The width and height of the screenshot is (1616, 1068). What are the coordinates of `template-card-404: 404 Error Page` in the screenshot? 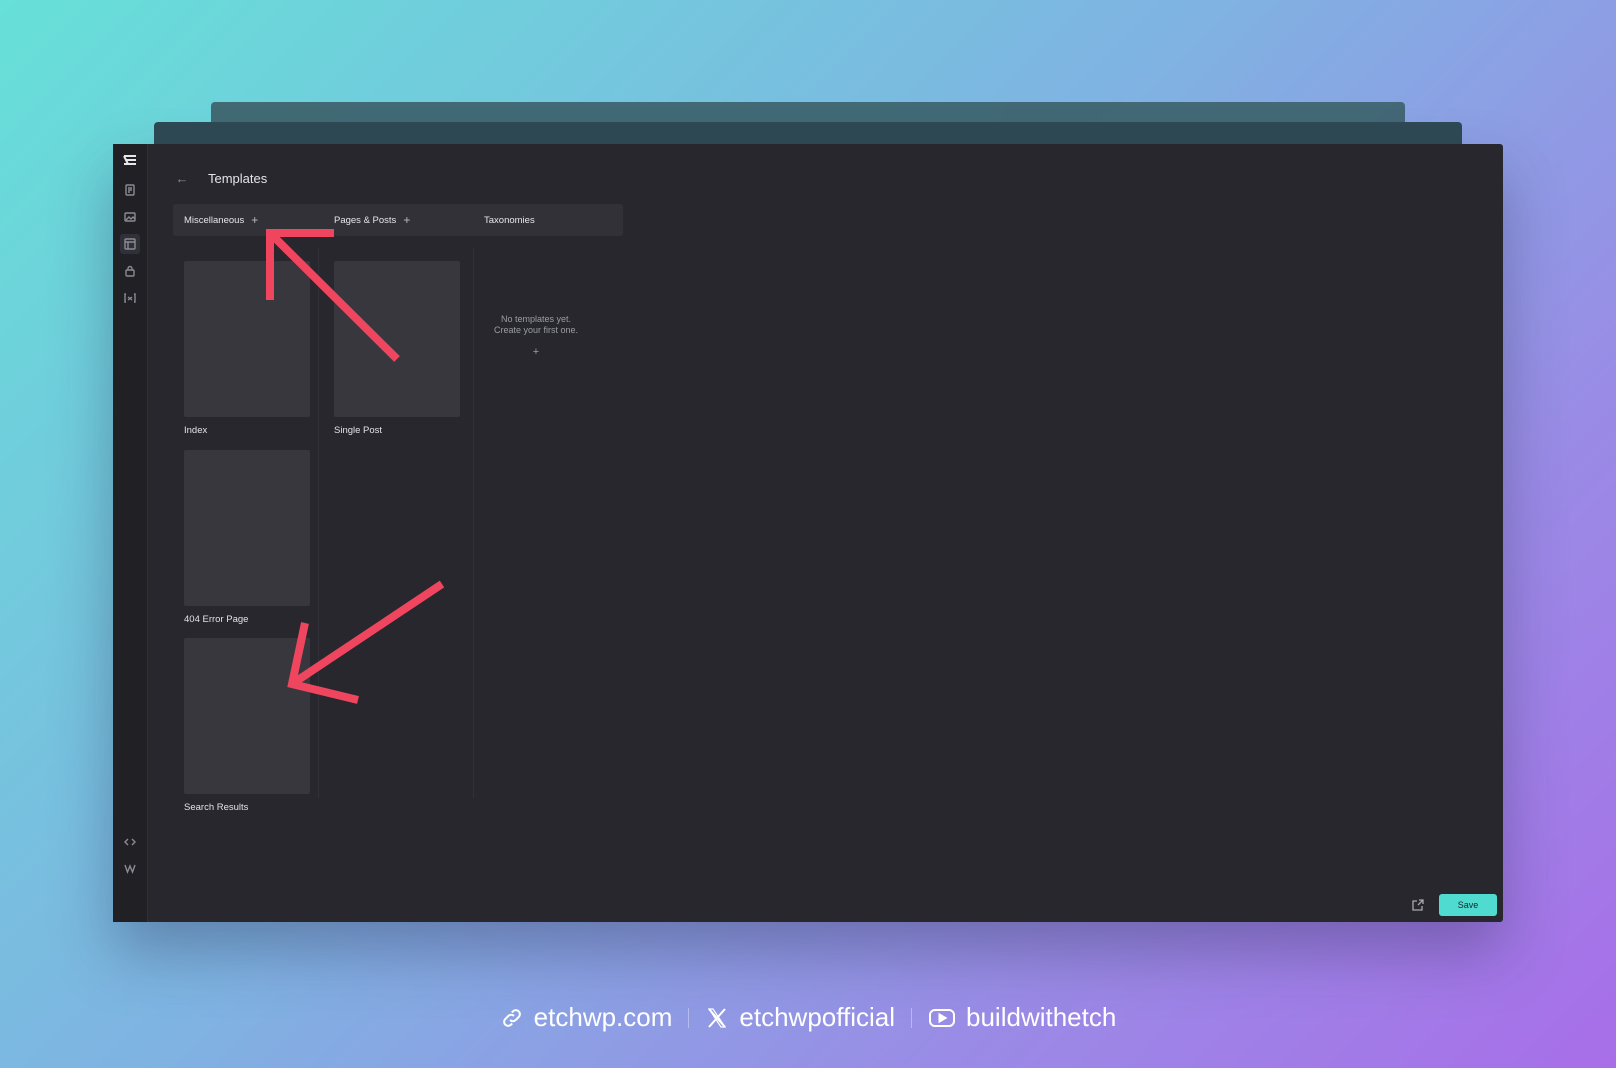 It's located at (247, 537).